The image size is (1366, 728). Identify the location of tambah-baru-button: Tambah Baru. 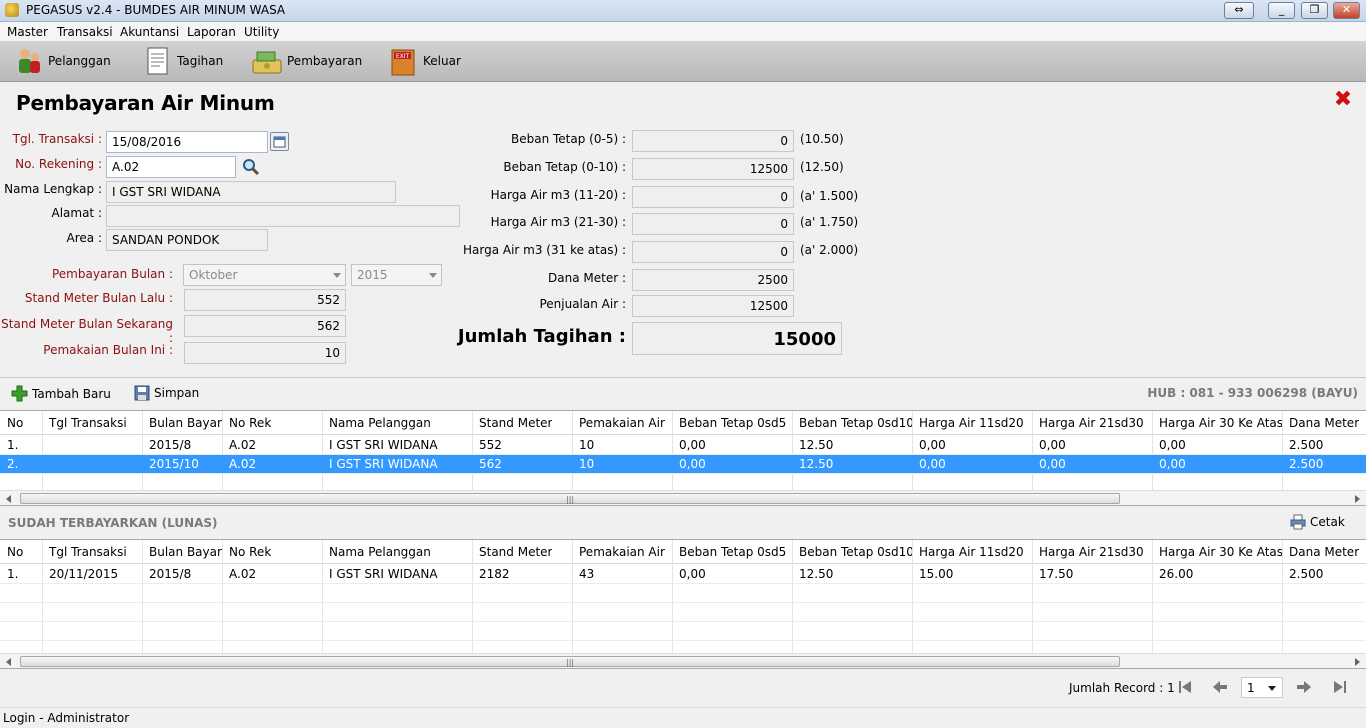
(61, 393).